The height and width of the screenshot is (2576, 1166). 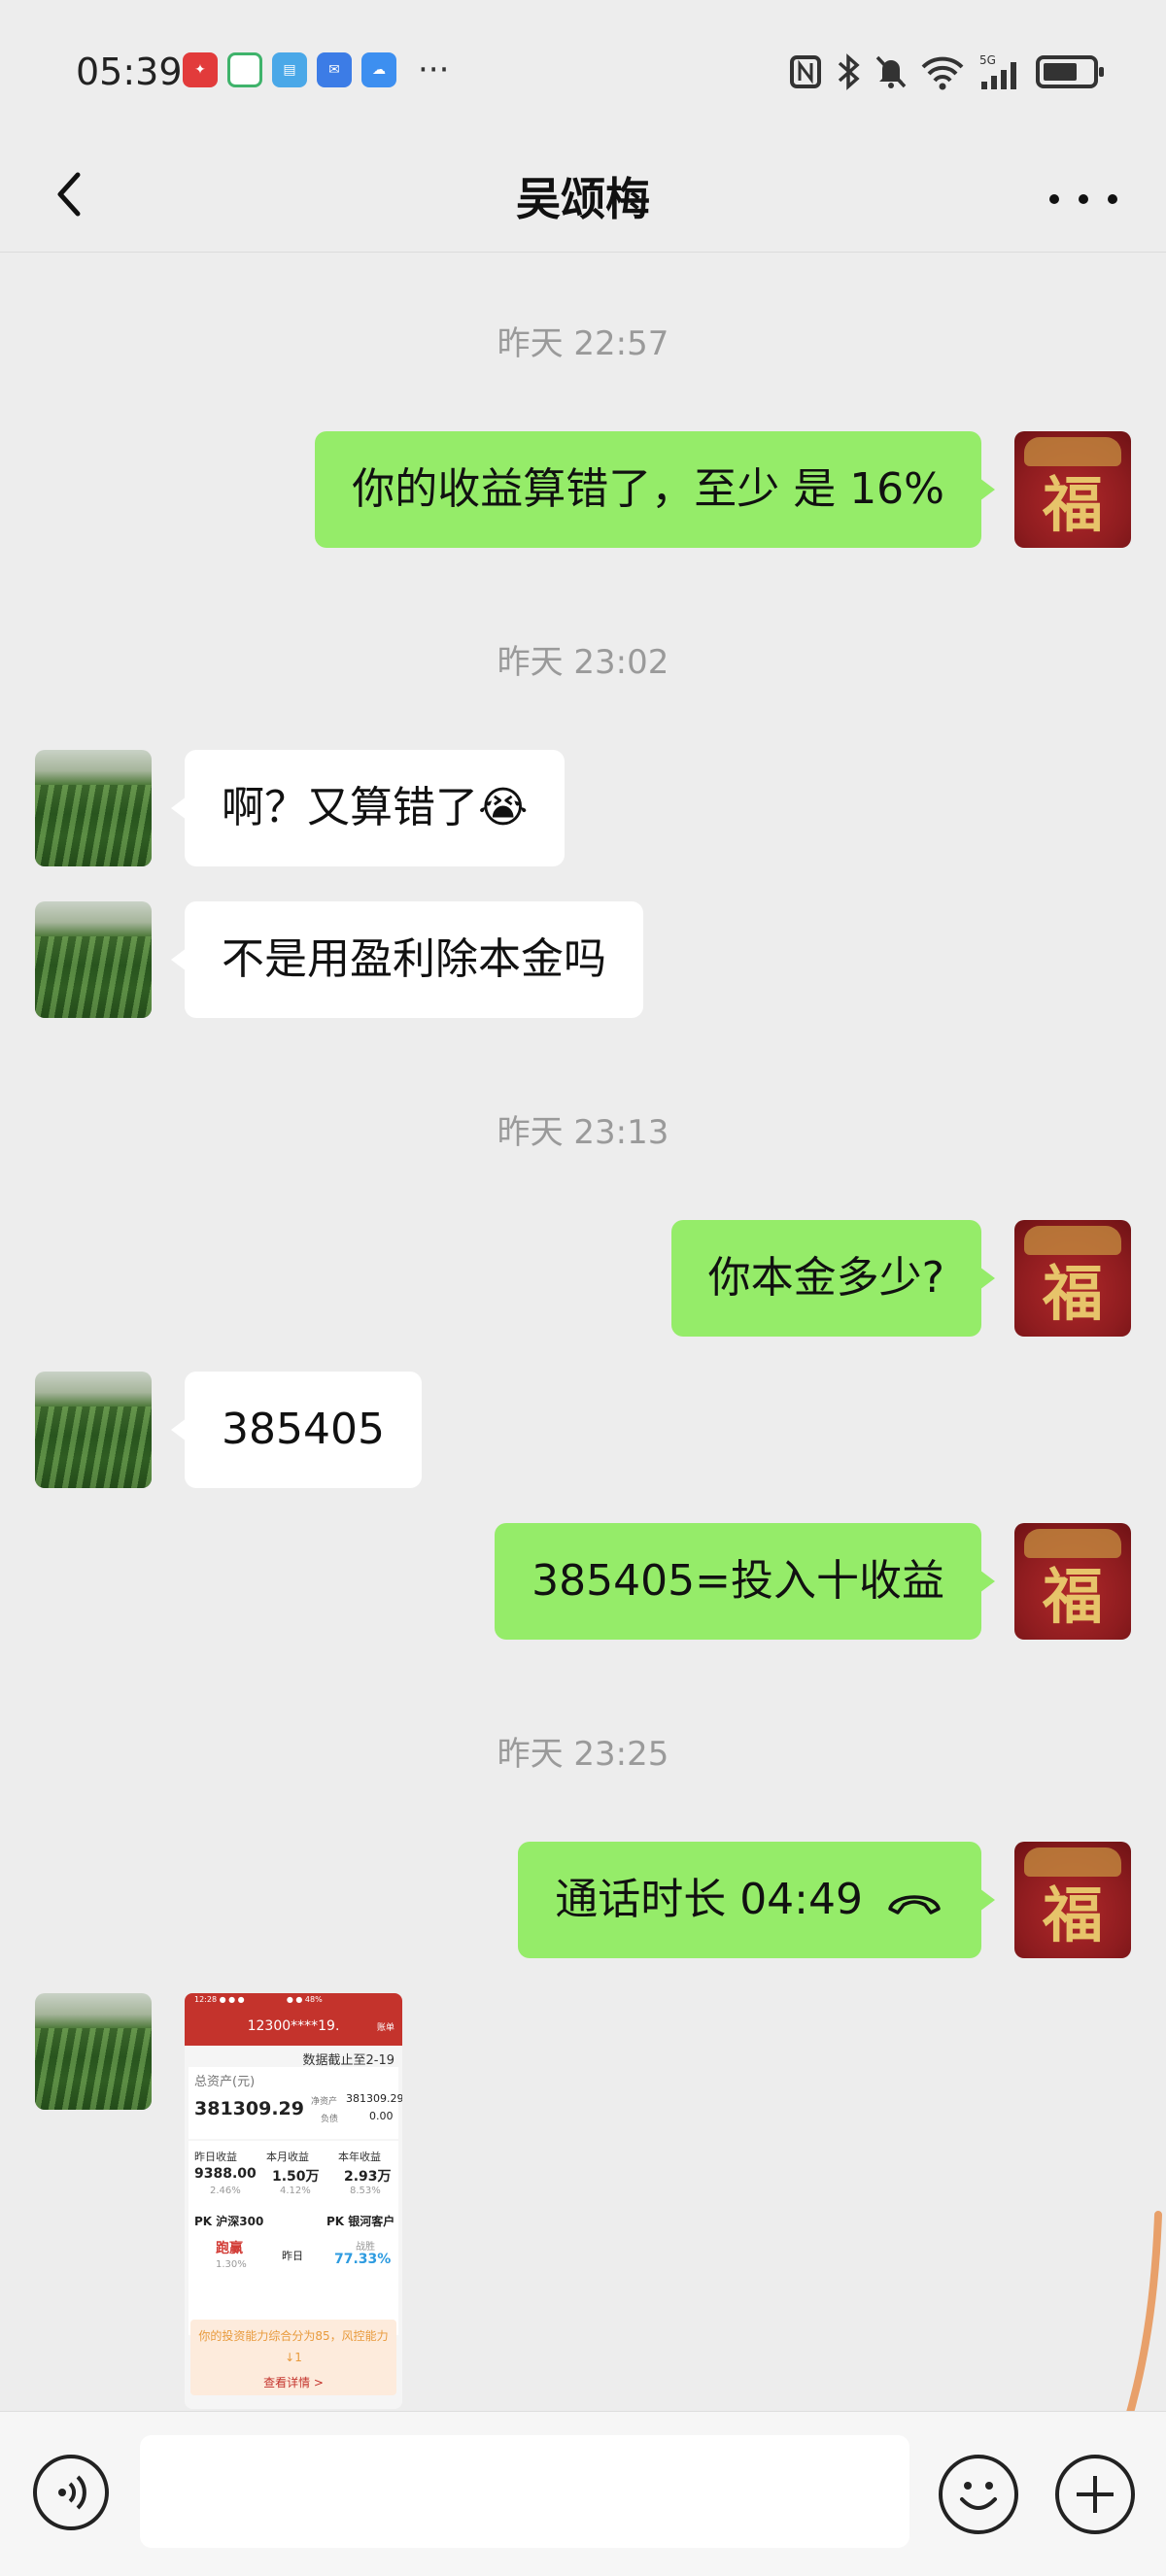 I want to click on notification-icons: ✦ ▤ ✉ ☁ ···, so click(x=316, y=69).